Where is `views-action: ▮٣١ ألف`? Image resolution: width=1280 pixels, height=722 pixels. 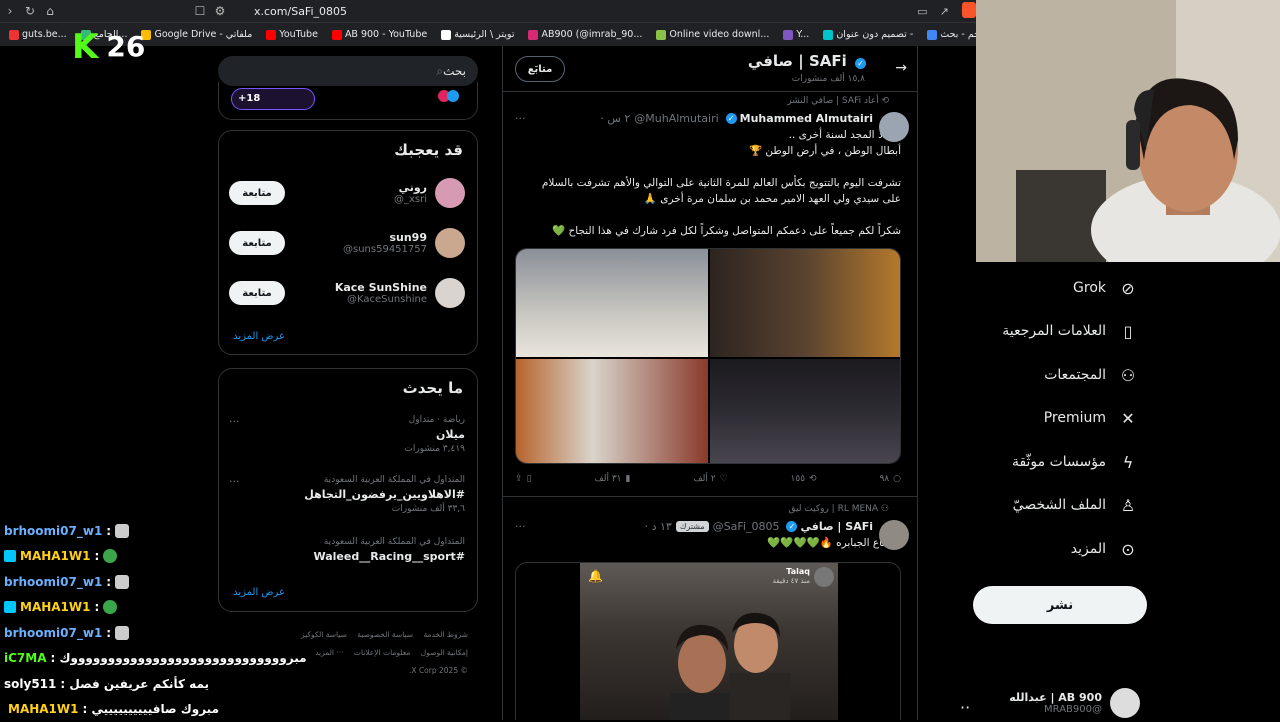 views-action: ▮٣١ ألف is located at coordinates (612, 479).